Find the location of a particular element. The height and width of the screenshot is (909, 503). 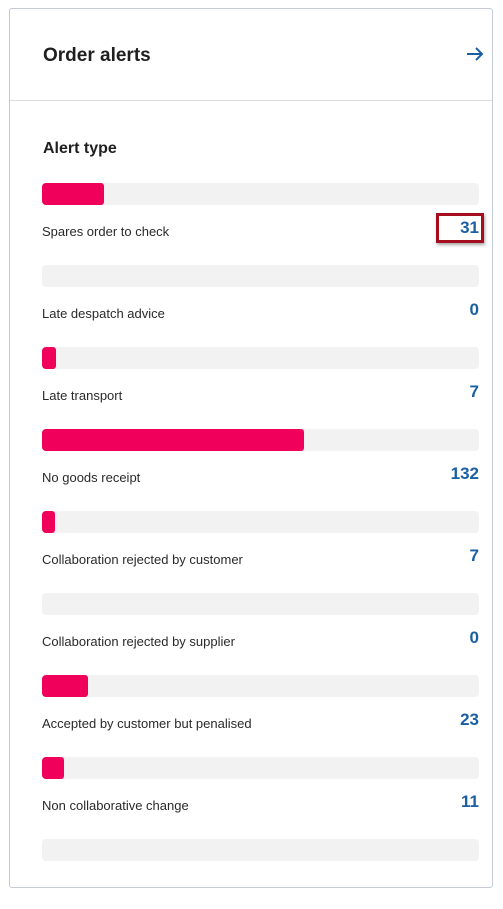

alert-label: Collaboration rejected by customer is located at coordinates (142, 559).